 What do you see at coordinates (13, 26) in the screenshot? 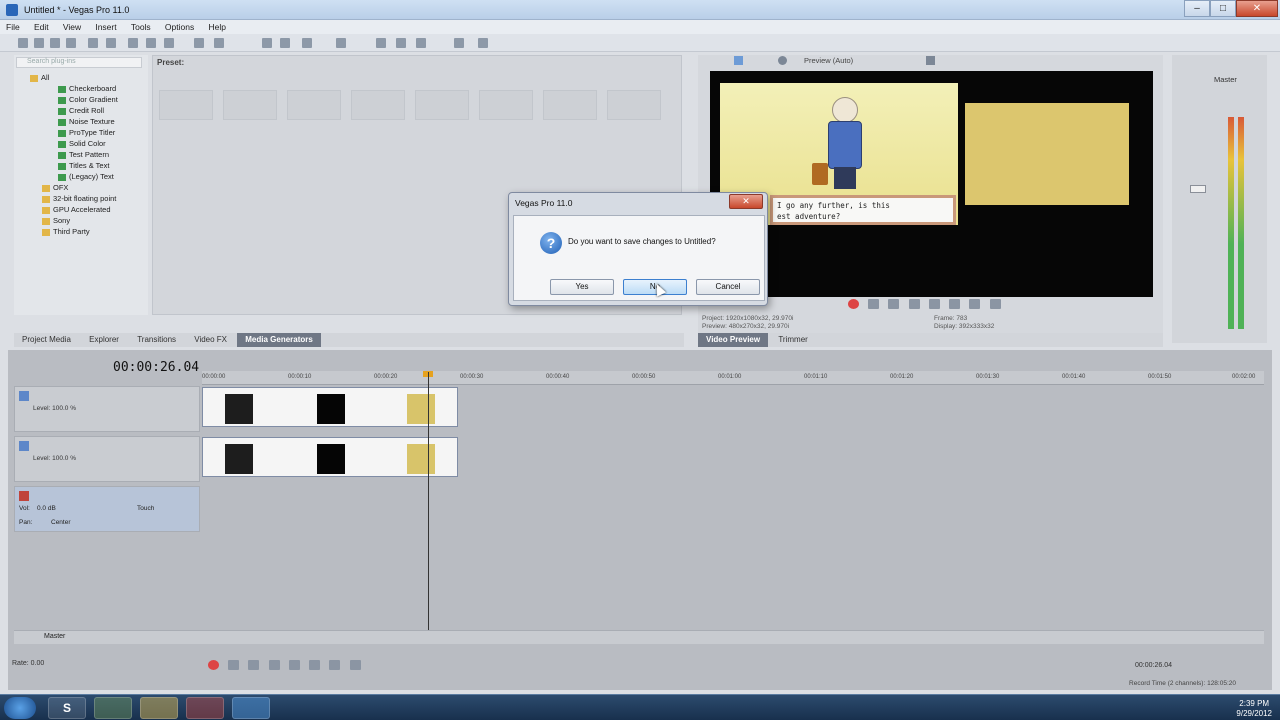
I see `menu-file: File` at bounding box center [13, 26].